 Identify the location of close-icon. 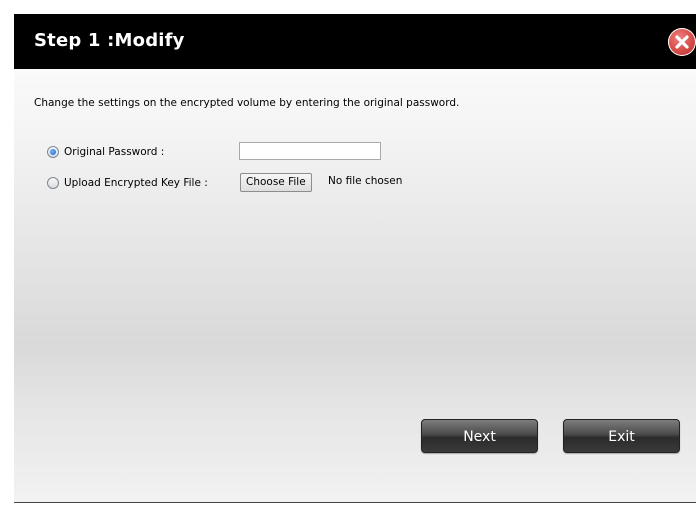
(682, 42).